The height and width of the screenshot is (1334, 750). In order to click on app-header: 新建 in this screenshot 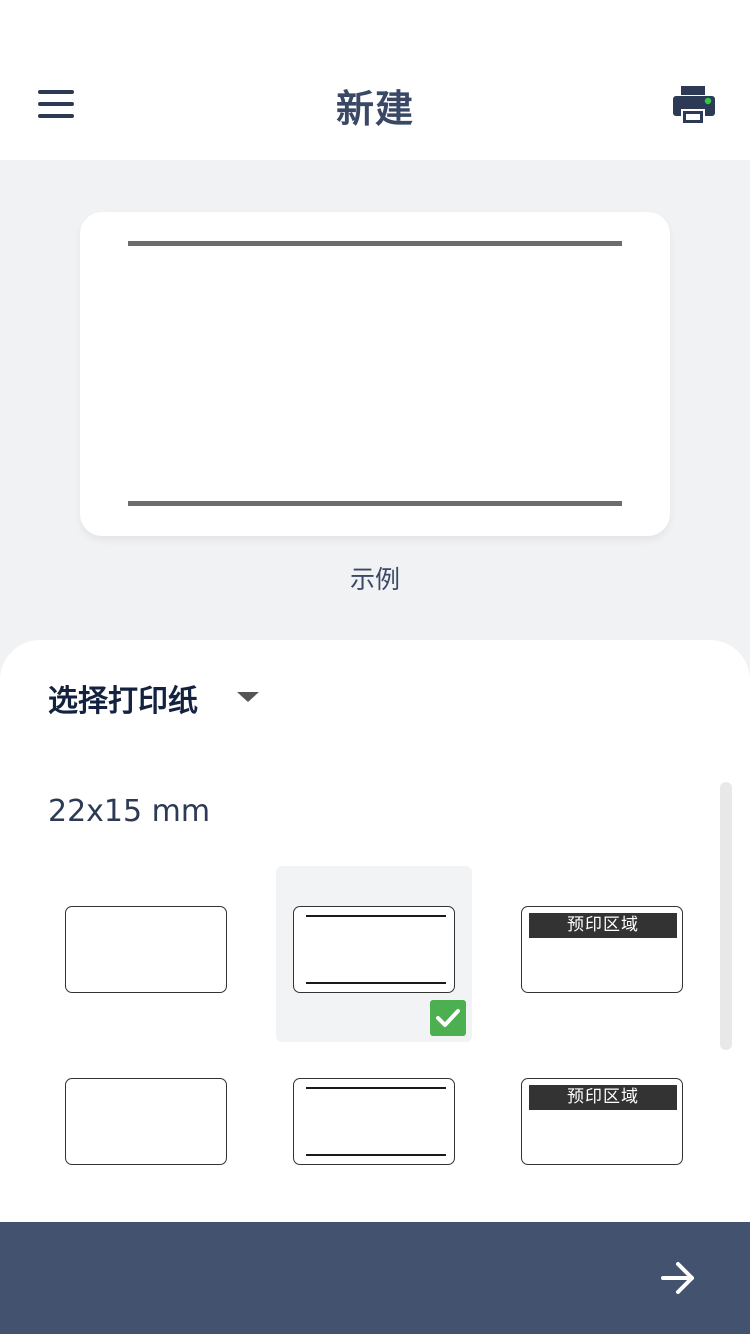, I will do `click(375, 80)`.